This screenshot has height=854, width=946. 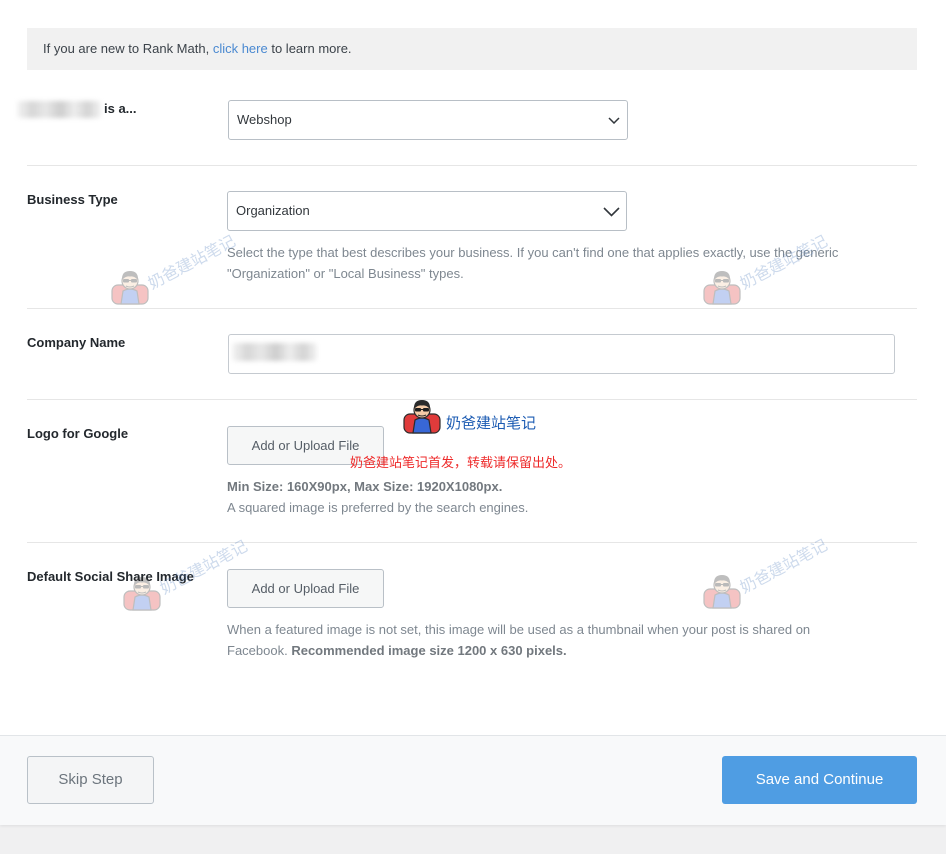 I want to click on blurred-site-name, so click(x=59, y=109).